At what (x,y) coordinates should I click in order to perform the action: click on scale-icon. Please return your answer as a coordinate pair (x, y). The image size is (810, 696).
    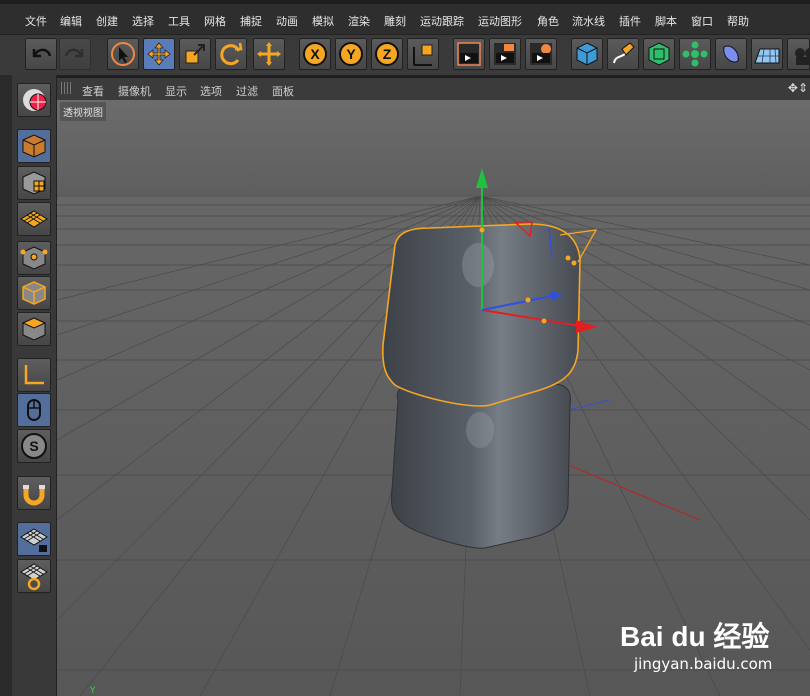
    Looking at the image, I should click on (195, 54).